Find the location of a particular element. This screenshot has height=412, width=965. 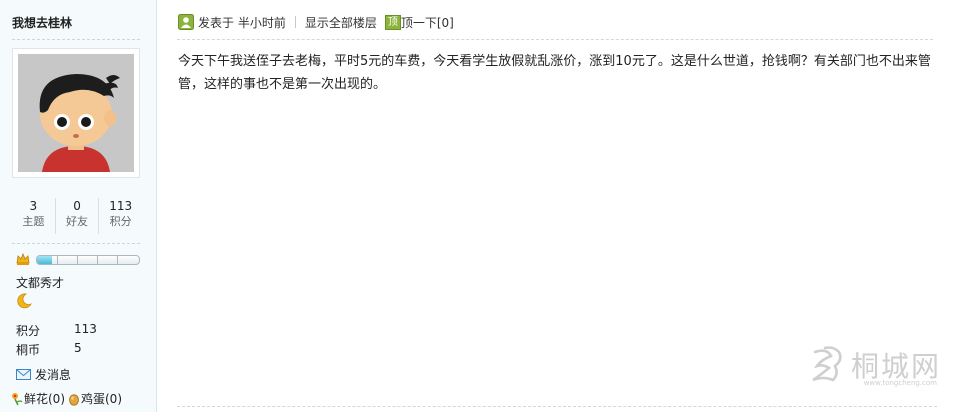

top-badge-label: 顶 is located at coordinates (392, 22).